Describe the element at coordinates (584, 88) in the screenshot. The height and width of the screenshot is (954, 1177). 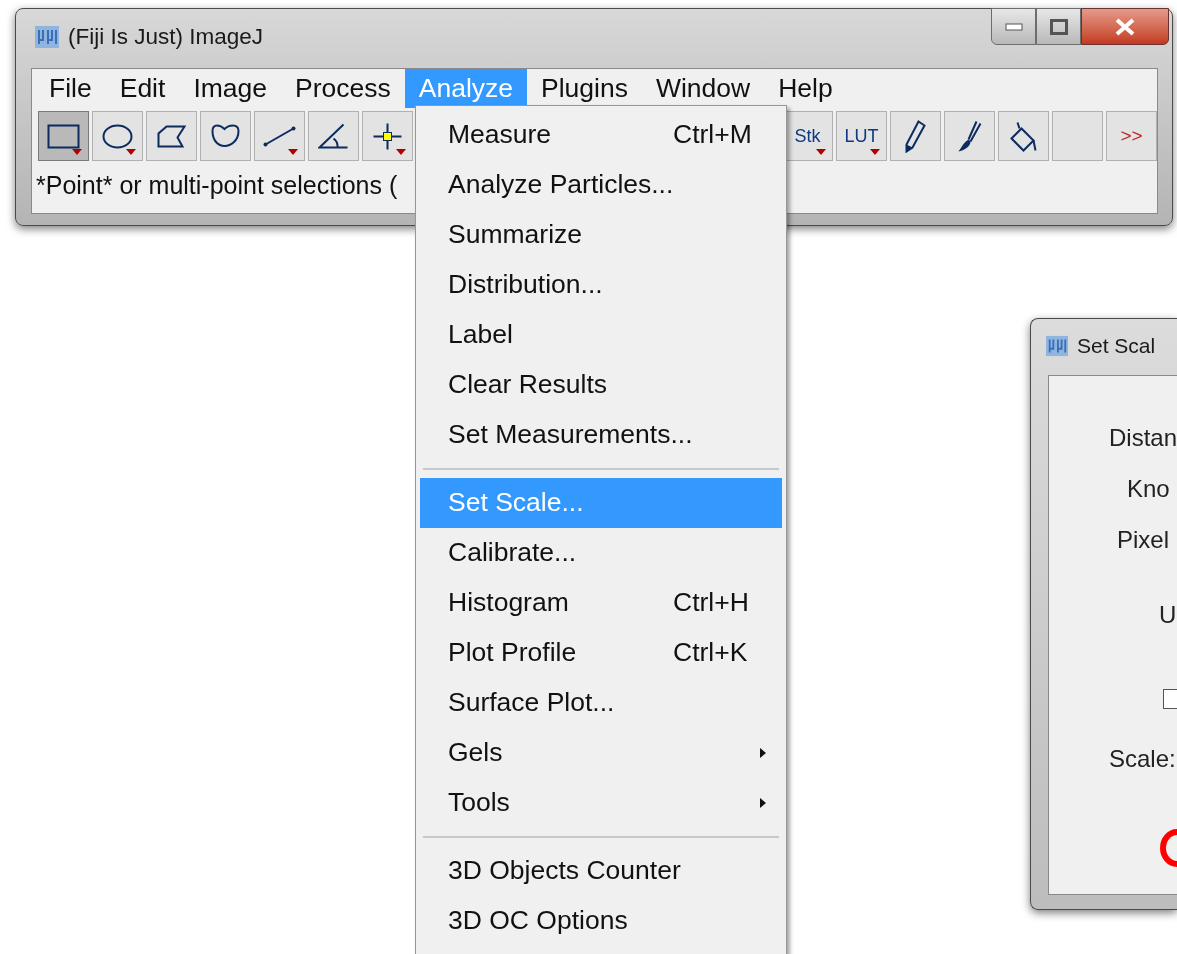
I see `menu-item: Plugins` at that location.